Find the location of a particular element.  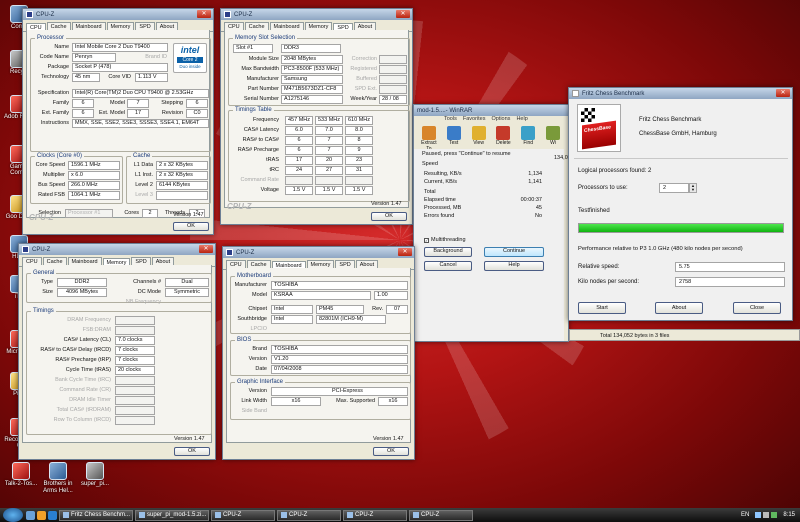

toolbar-button: Test is located at coordinates (454, 137).